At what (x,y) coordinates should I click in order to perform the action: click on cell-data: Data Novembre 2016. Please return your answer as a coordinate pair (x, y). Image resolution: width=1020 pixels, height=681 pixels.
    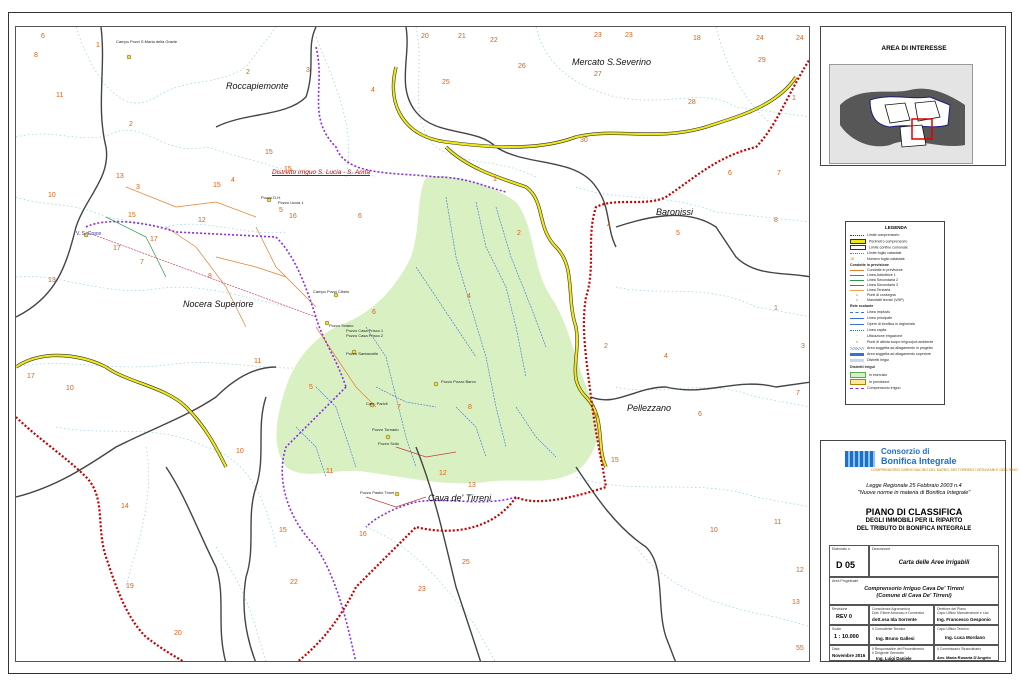
    Looking at the image, I should click on (849, 653).